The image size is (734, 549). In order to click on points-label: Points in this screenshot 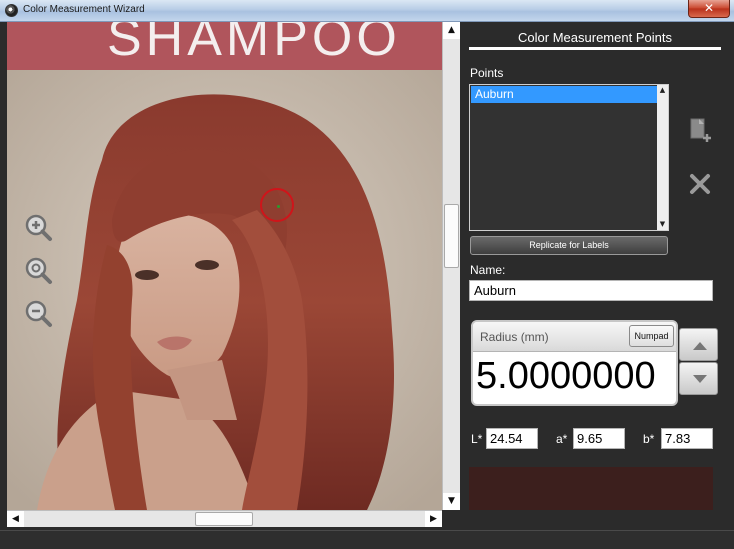, I will do `click(487, 73)`.